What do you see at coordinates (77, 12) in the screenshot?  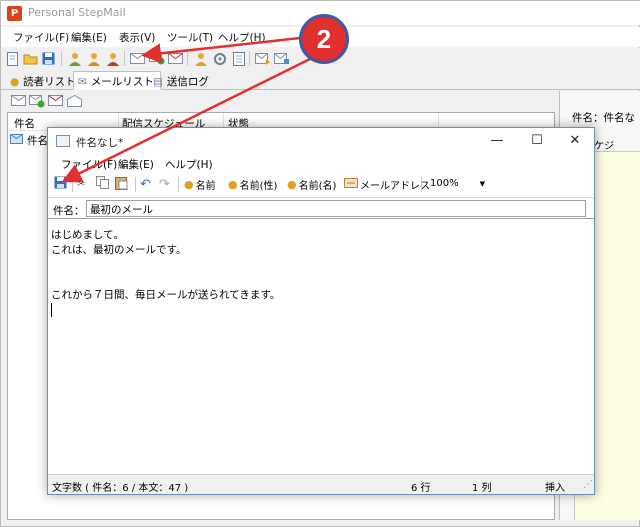 I see `app-title: Personal StepMail` at bounding box center [77, 12].